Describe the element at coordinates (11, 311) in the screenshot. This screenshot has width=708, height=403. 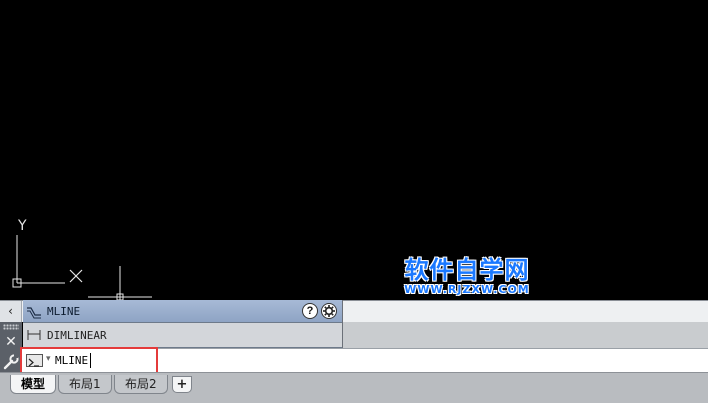
I see `scroll-left-button: ‹` at that location.